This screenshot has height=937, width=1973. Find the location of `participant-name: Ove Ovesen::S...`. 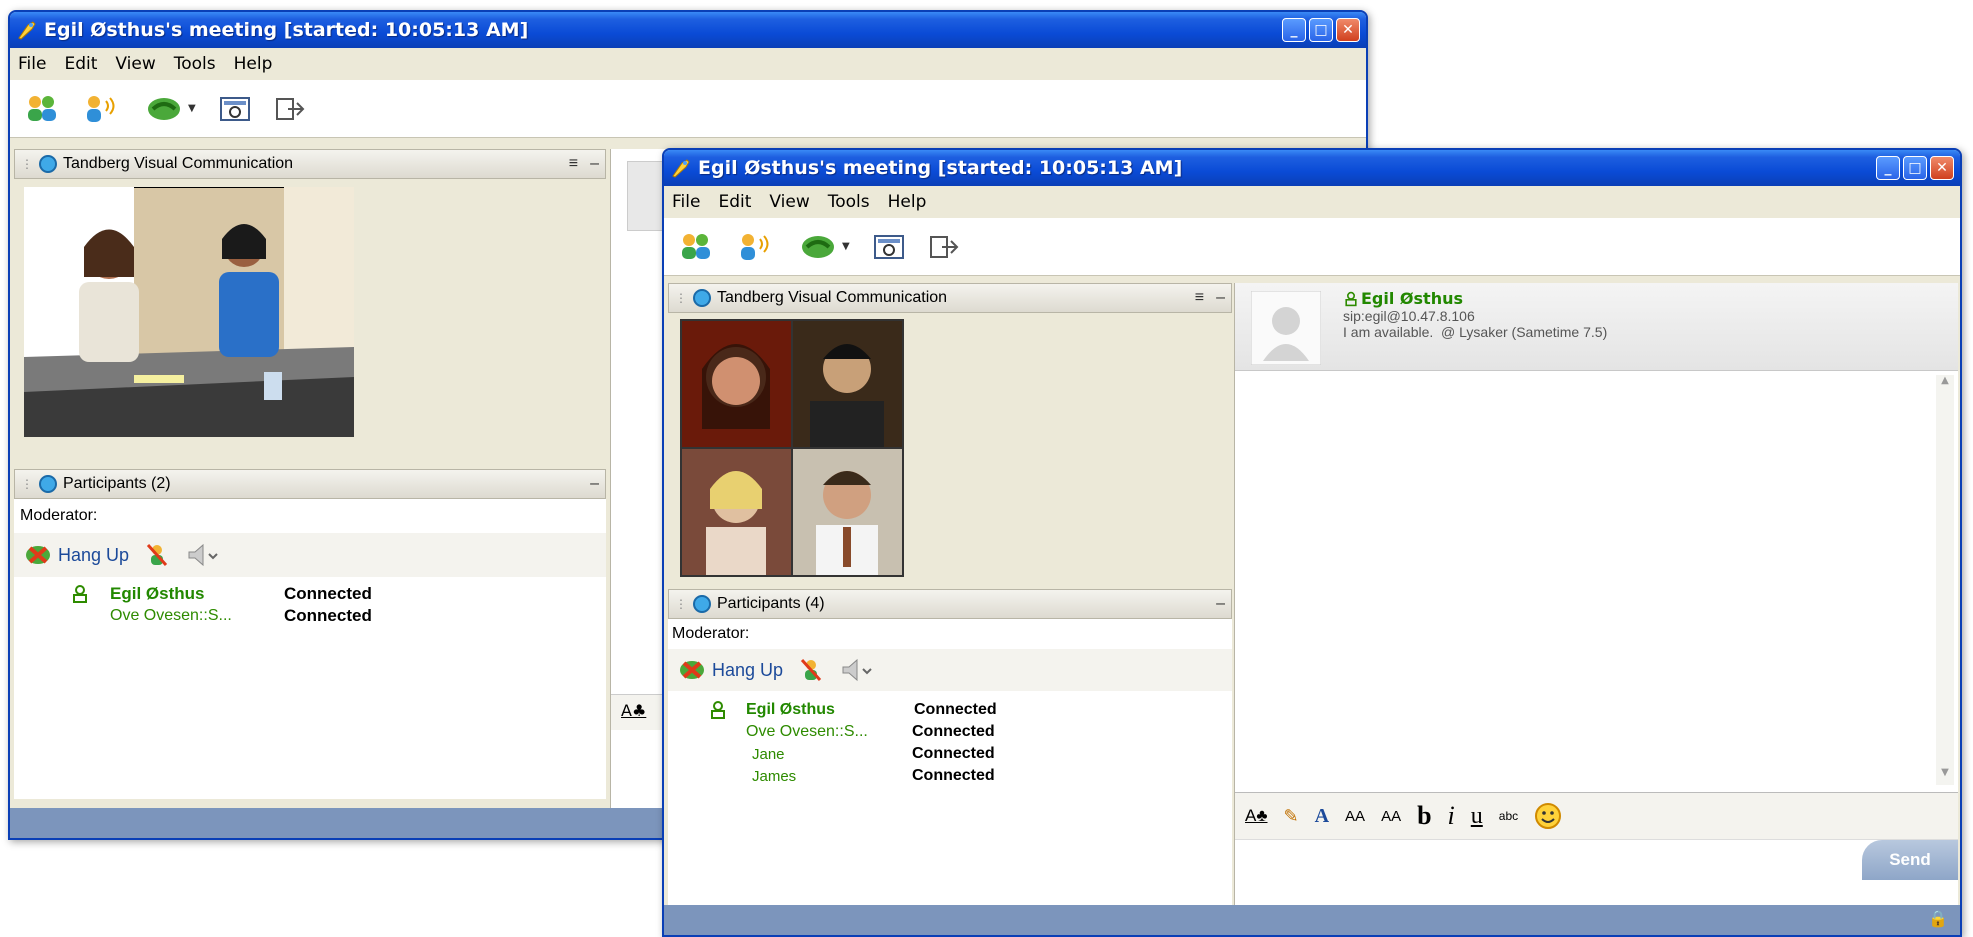

participant-name: Ove Ovesen::S... is located at coordinates (171, 615).